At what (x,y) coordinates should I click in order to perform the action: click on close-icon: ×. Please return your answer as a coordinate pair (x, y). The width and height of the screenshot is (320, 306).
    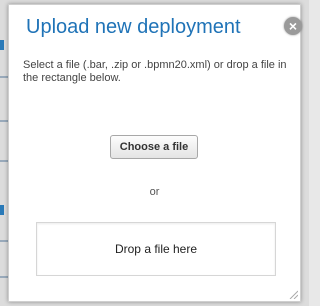
    Looking at the image, I should click on (293, 26).